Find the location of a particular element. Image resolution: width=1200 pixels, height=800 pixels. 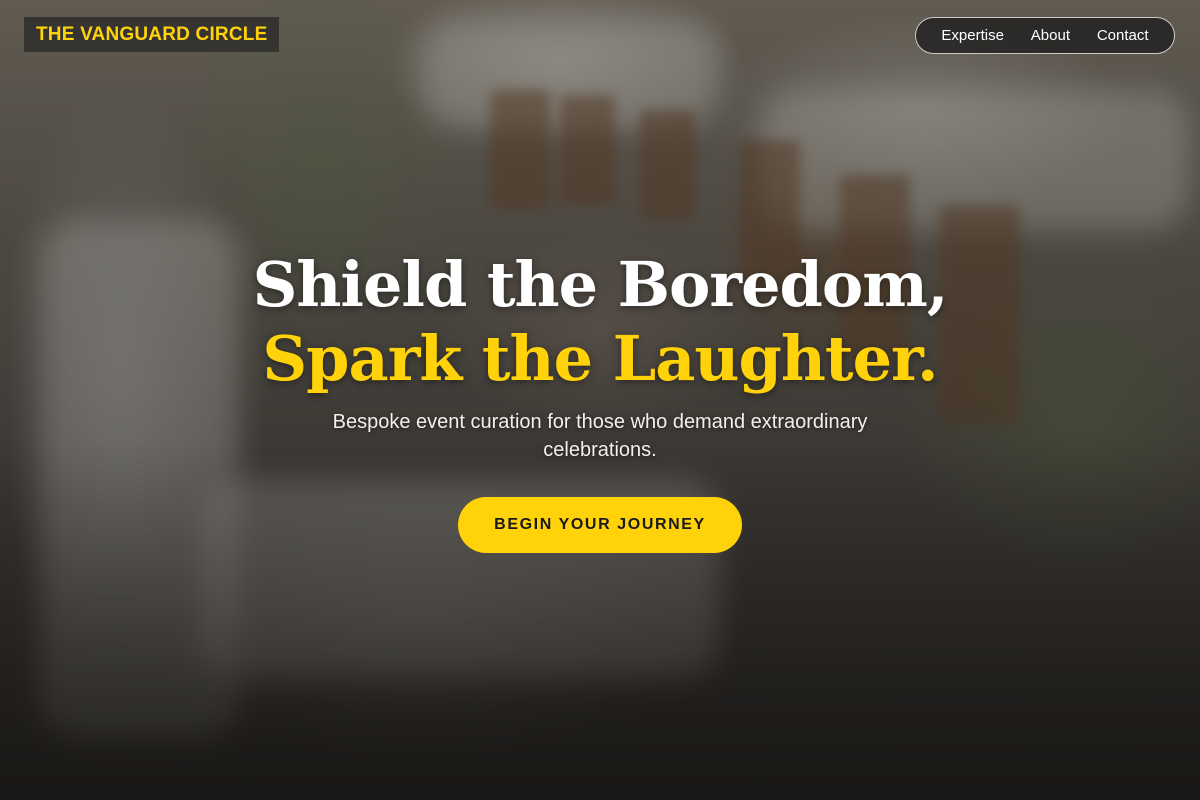

brand-logo: THE VANGUARD CIRCLE is located at coordinates (152, 34).